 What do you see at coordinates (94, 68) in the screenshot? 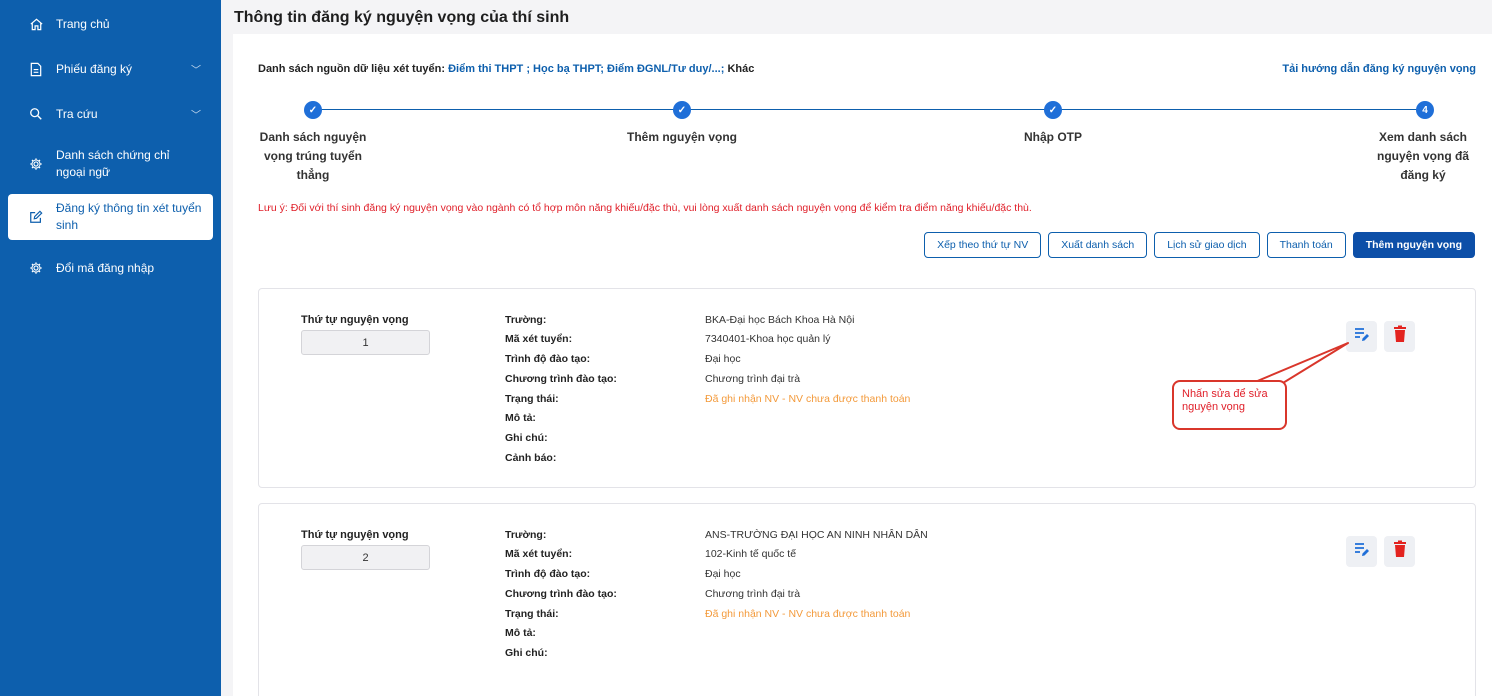
I see `sidebar-item-label: Phiếu đăng ký` at bounding box center [94, 68].